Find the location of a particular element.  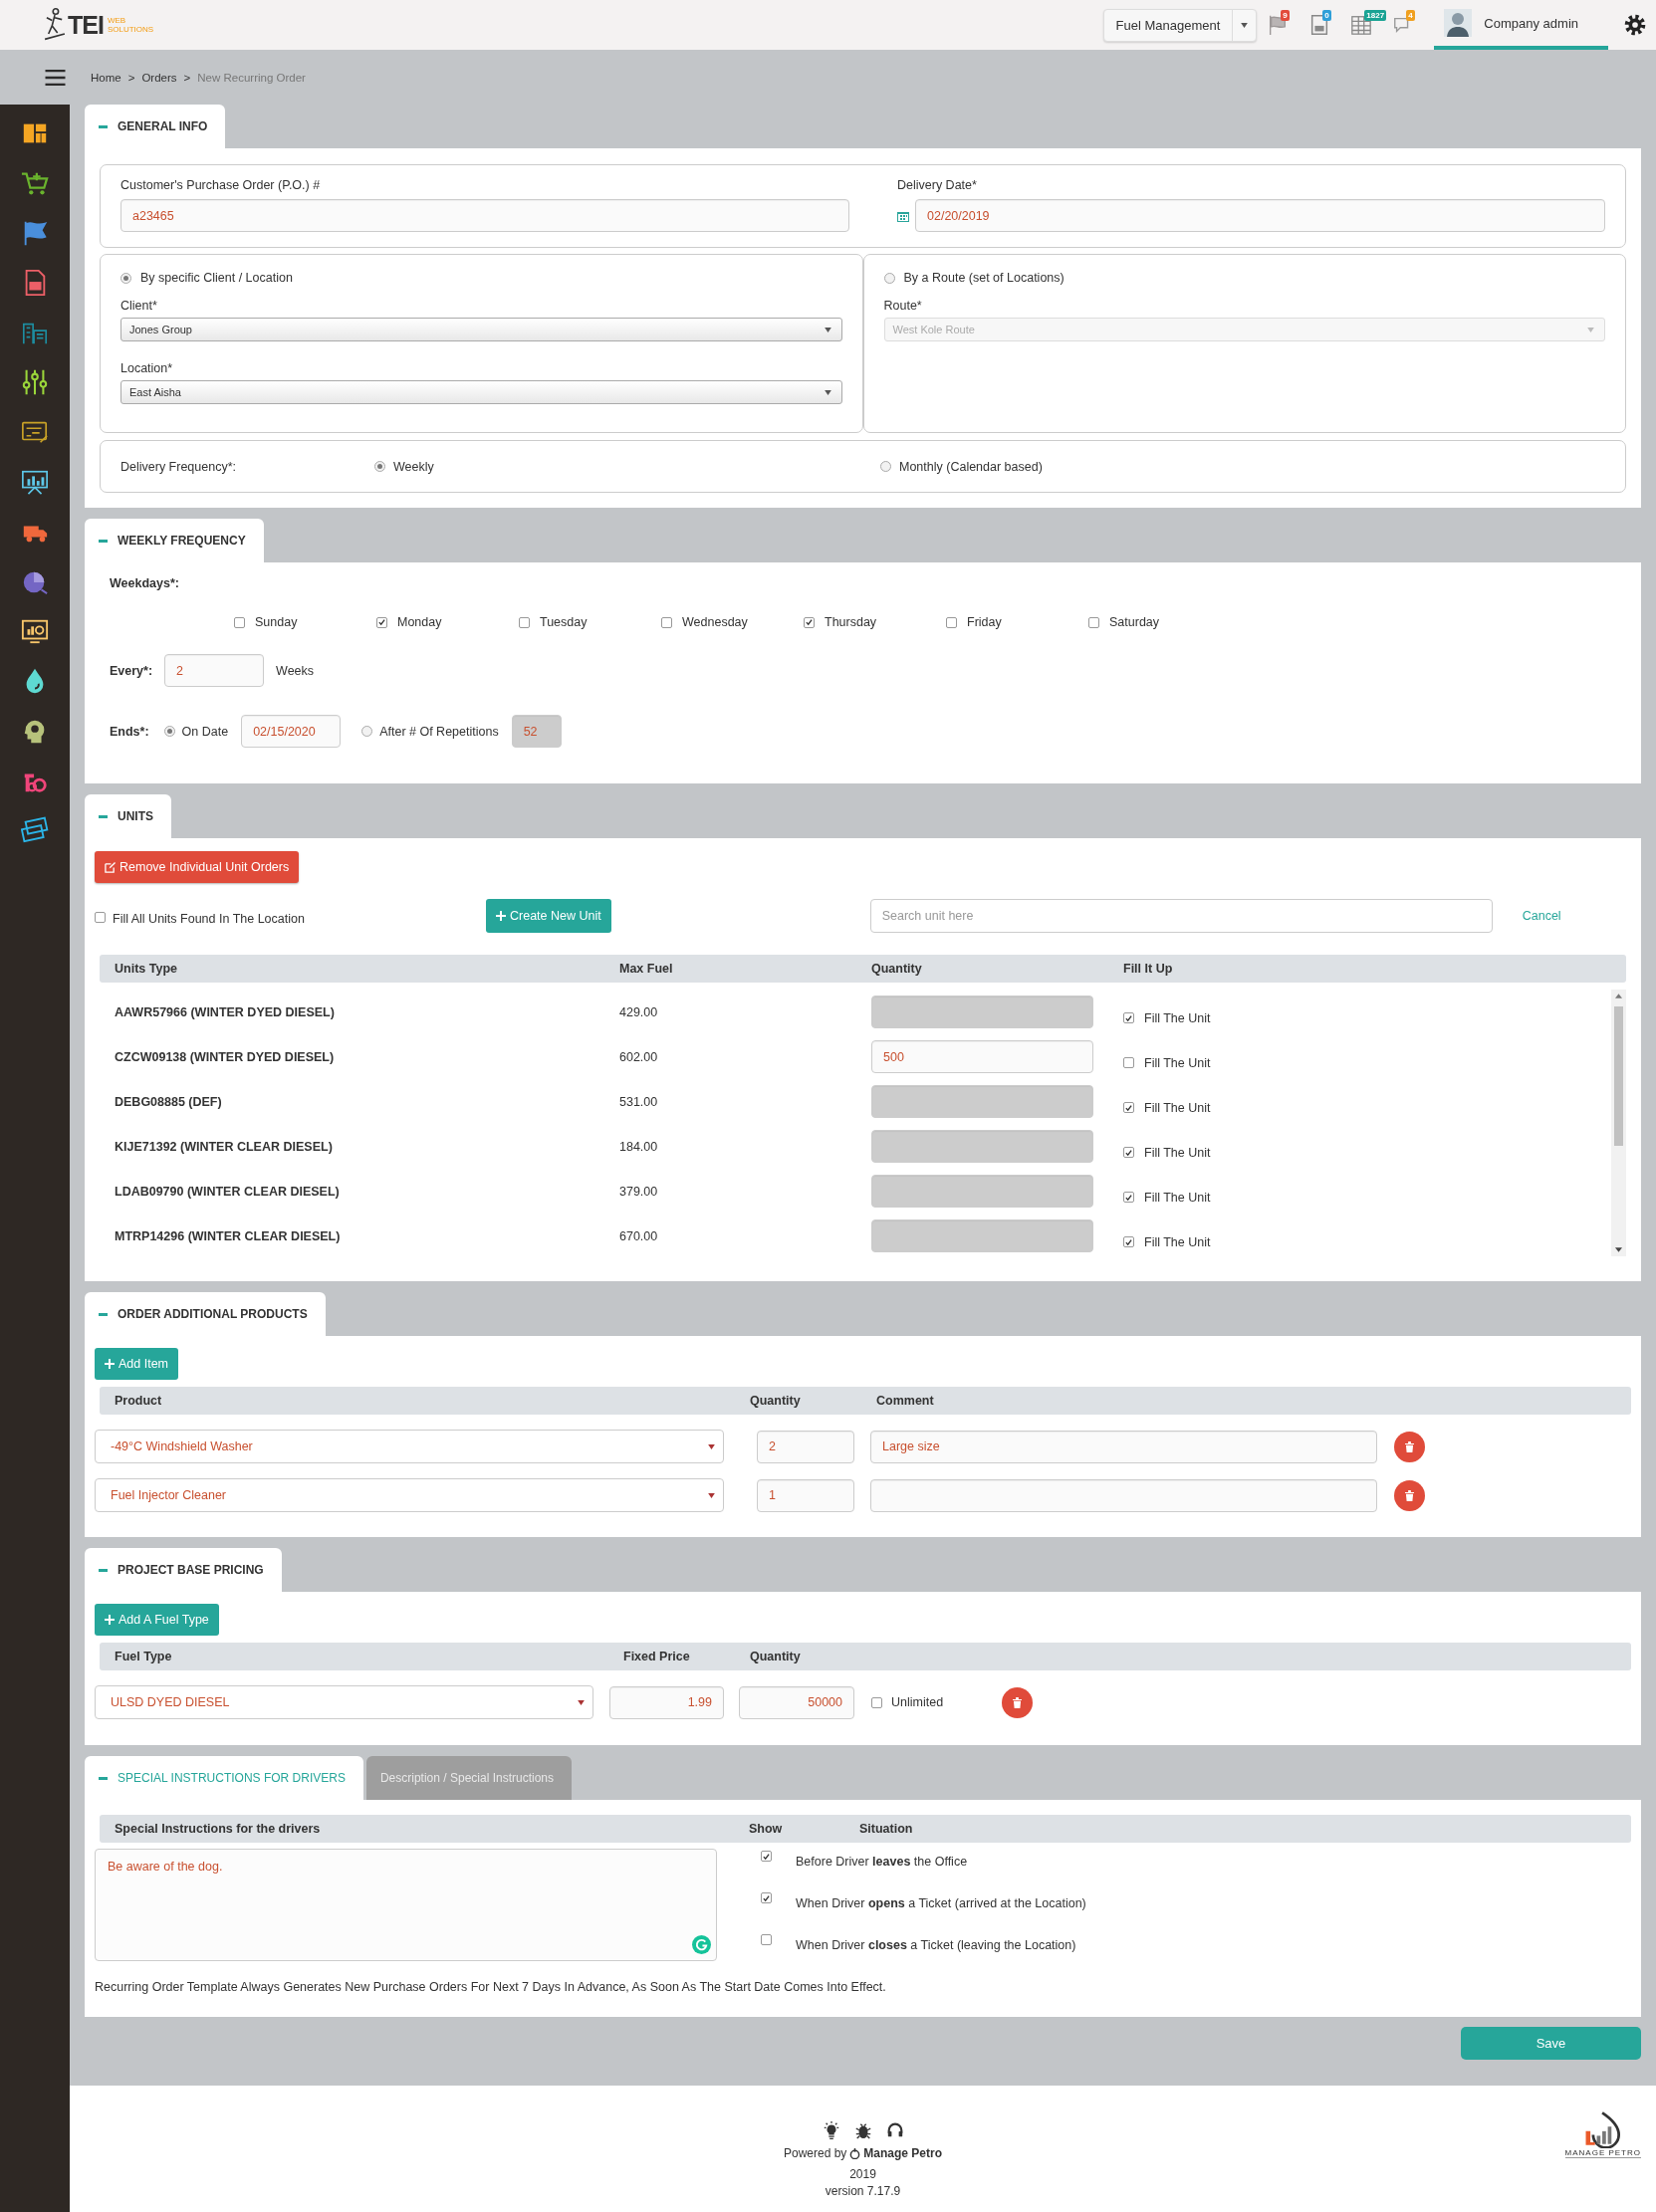

cards-icon is located at coordinates (35, 830).